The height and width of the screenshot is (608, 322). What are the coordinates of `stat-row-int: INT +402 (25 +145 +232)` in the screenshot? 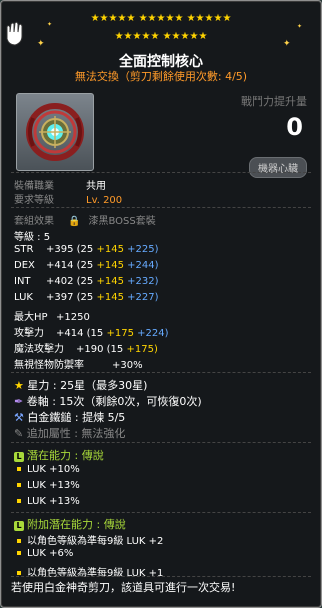 It's located at (86, 281).